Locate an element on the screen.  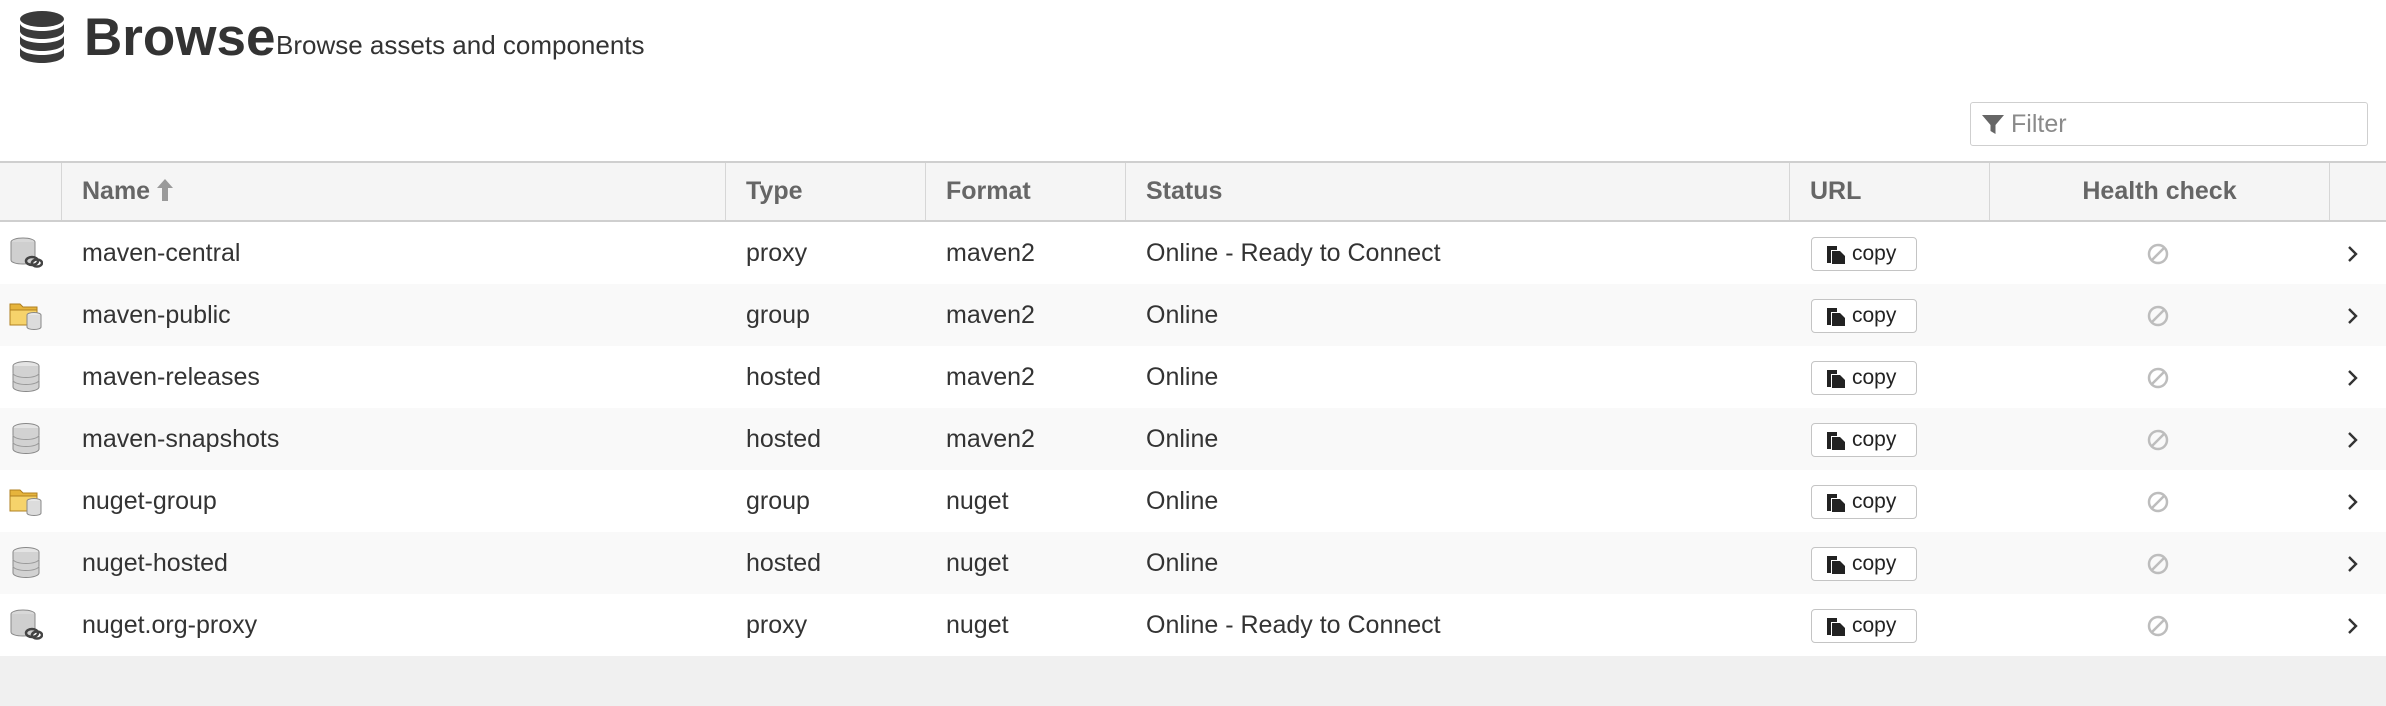
page-subtitle: Browse assets and components is located at coordinates (460, 45).